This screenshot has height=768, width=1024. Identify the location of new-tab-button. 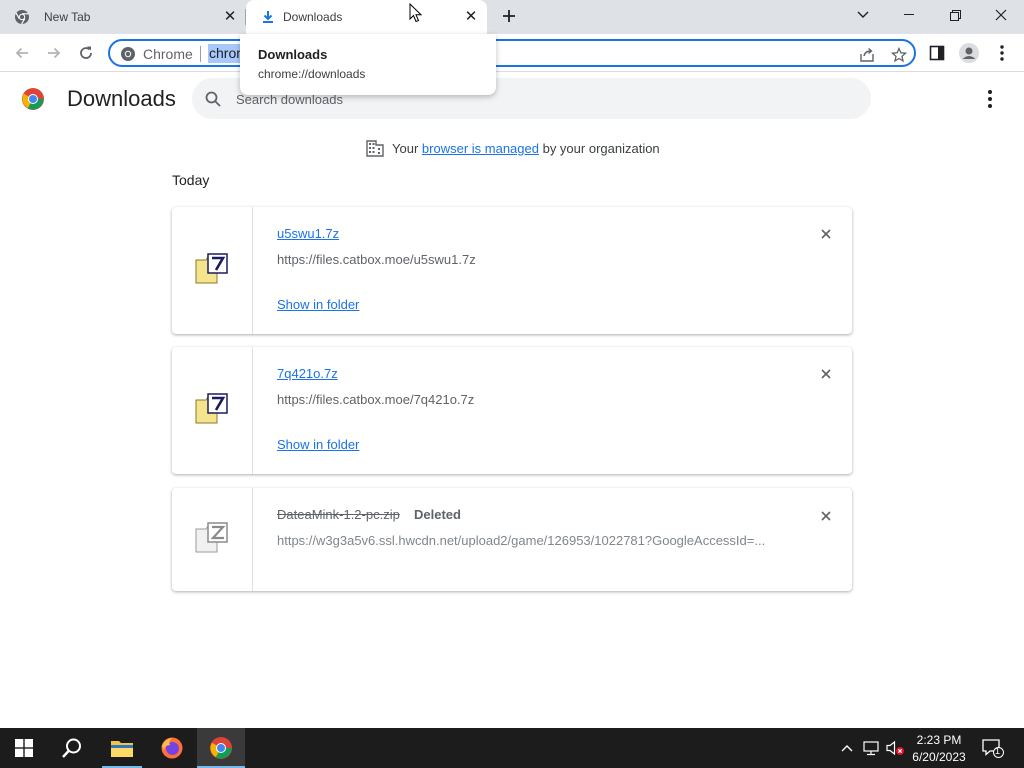
(509, 17).